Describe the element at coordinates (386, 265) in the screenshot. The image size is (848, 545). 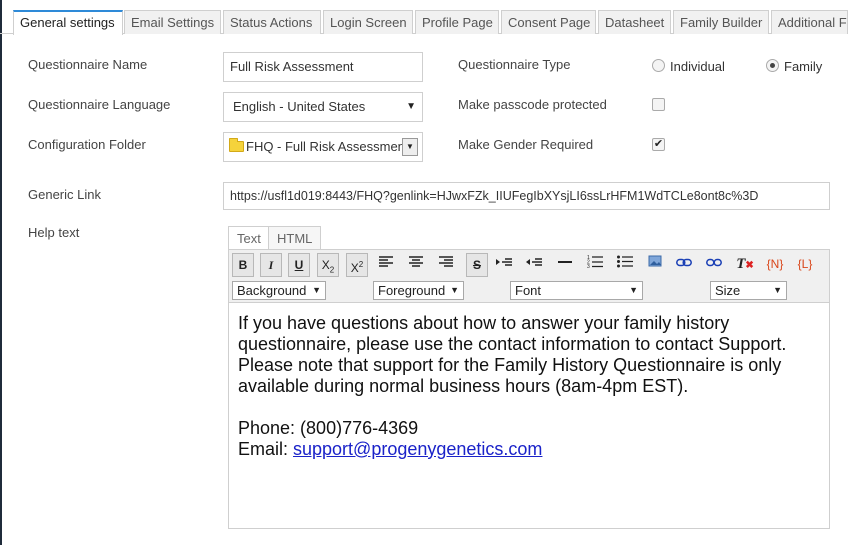
I see `align-left-icon` at that location.